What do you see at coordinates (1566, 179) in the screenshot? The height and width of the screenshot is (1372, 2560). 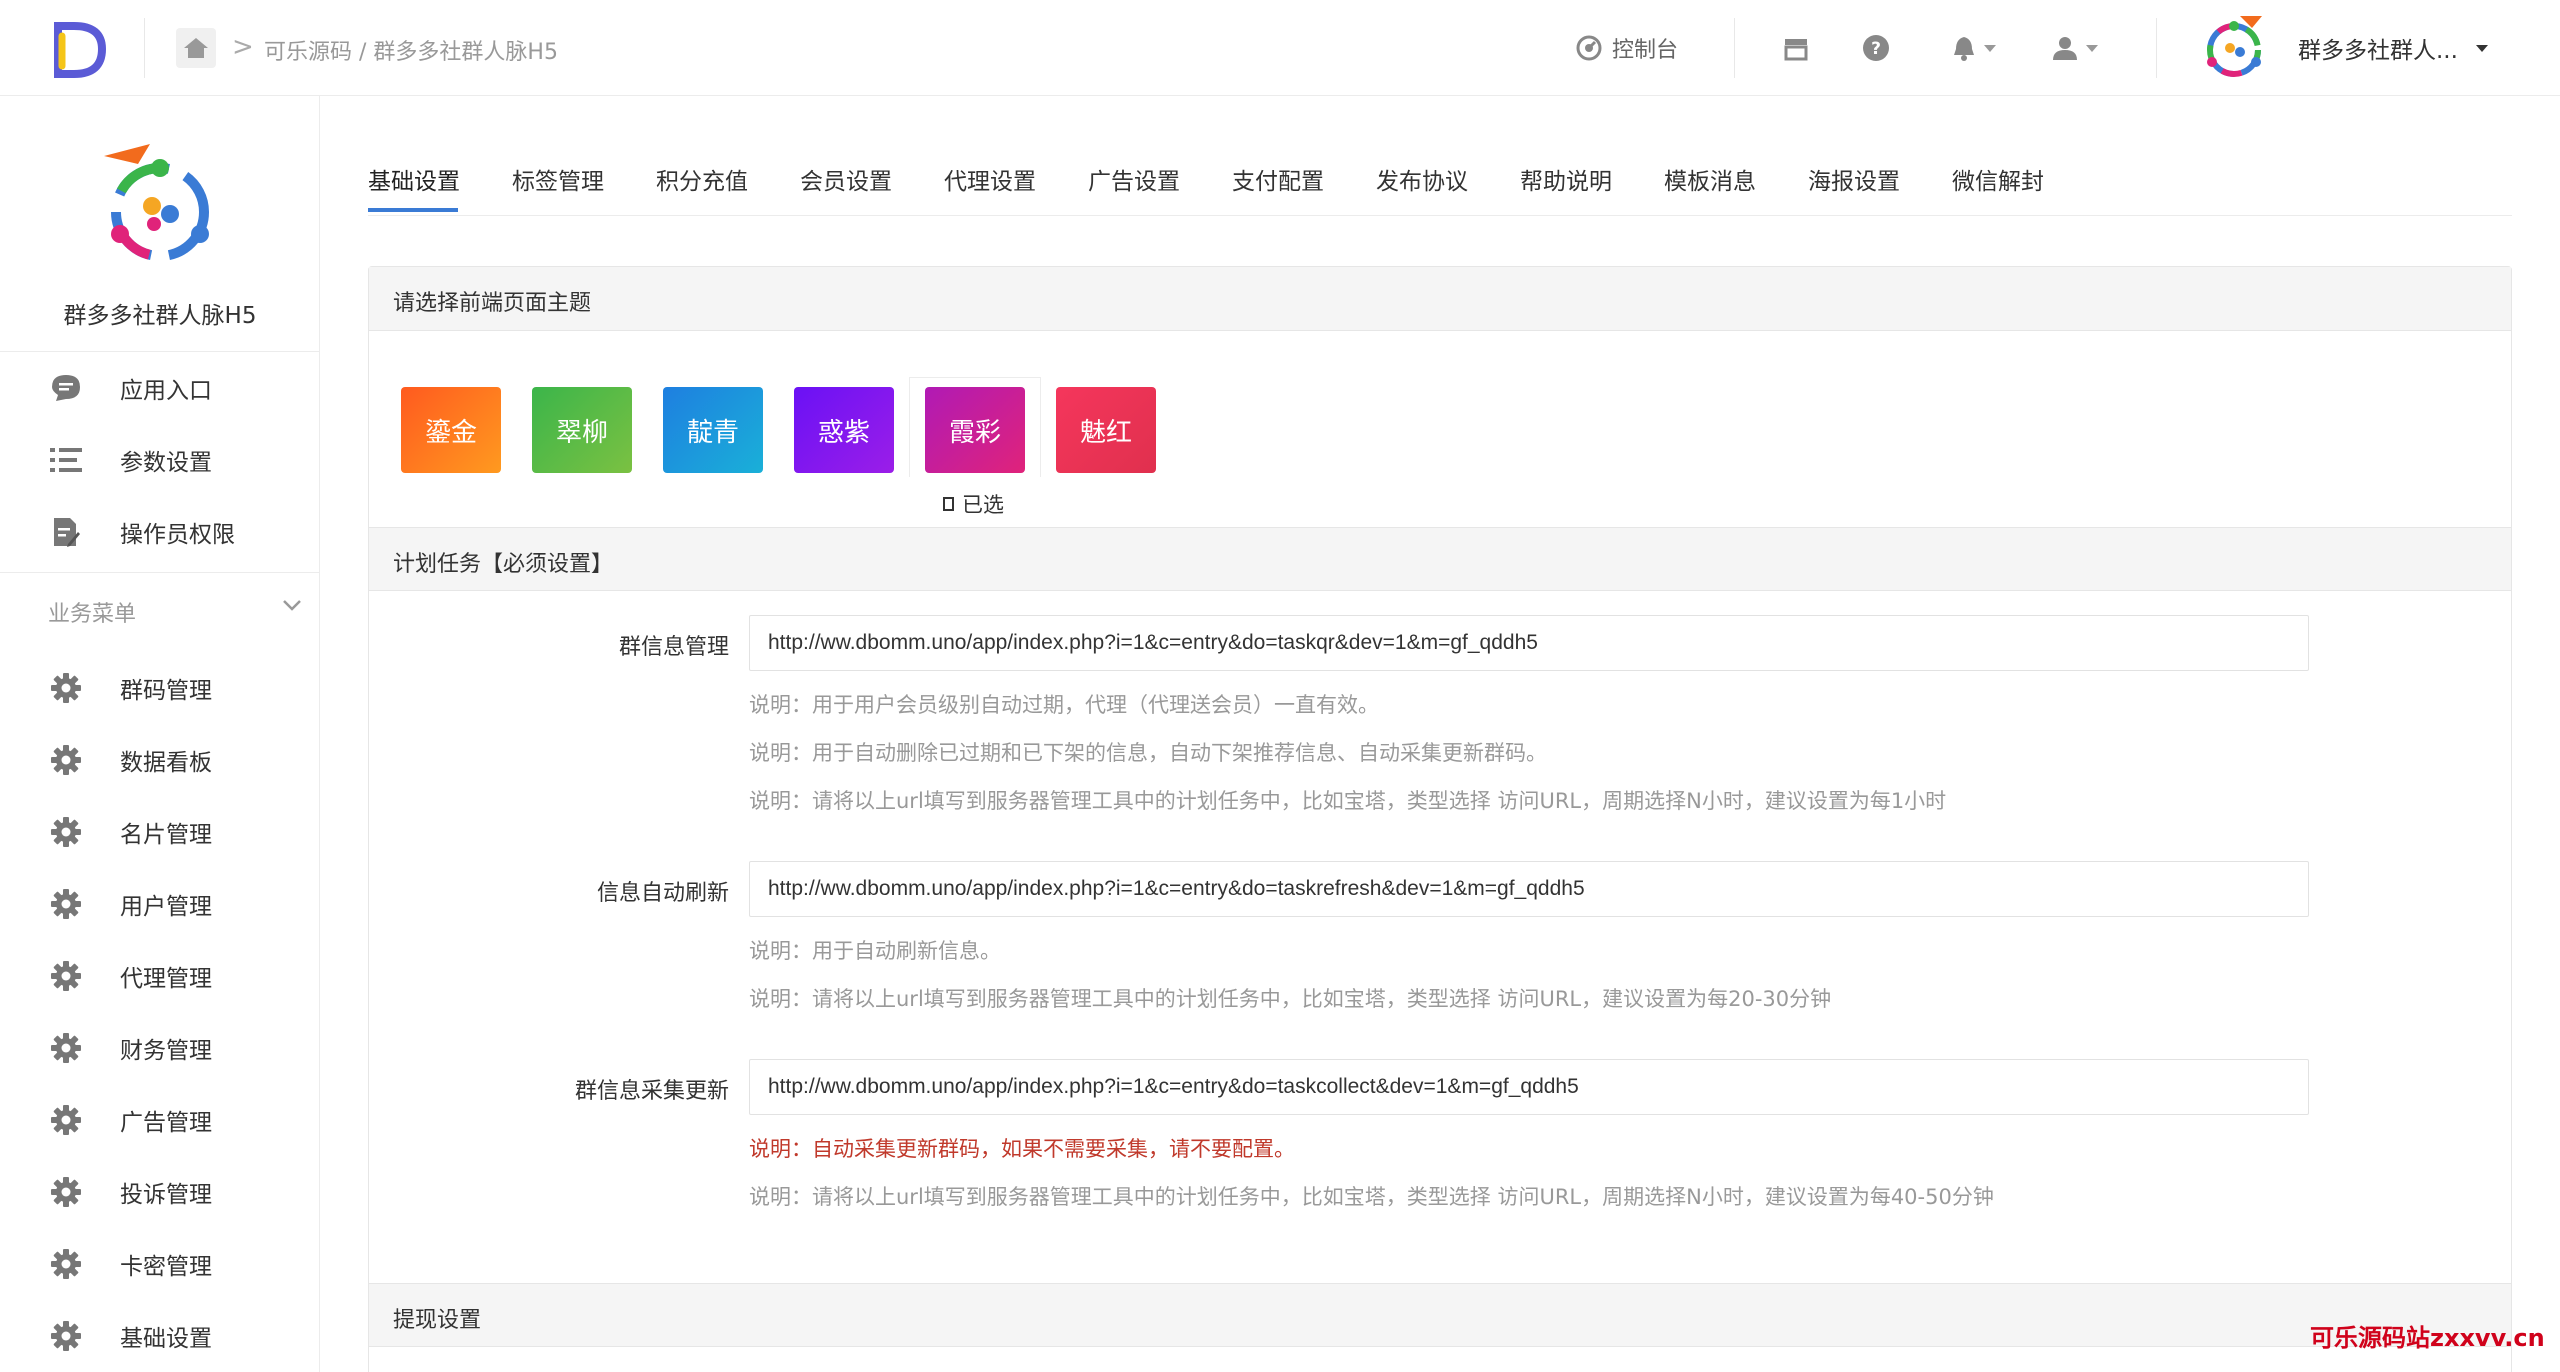 I see `tab-9: 帮助说明` at bounding box center [1566, 179].